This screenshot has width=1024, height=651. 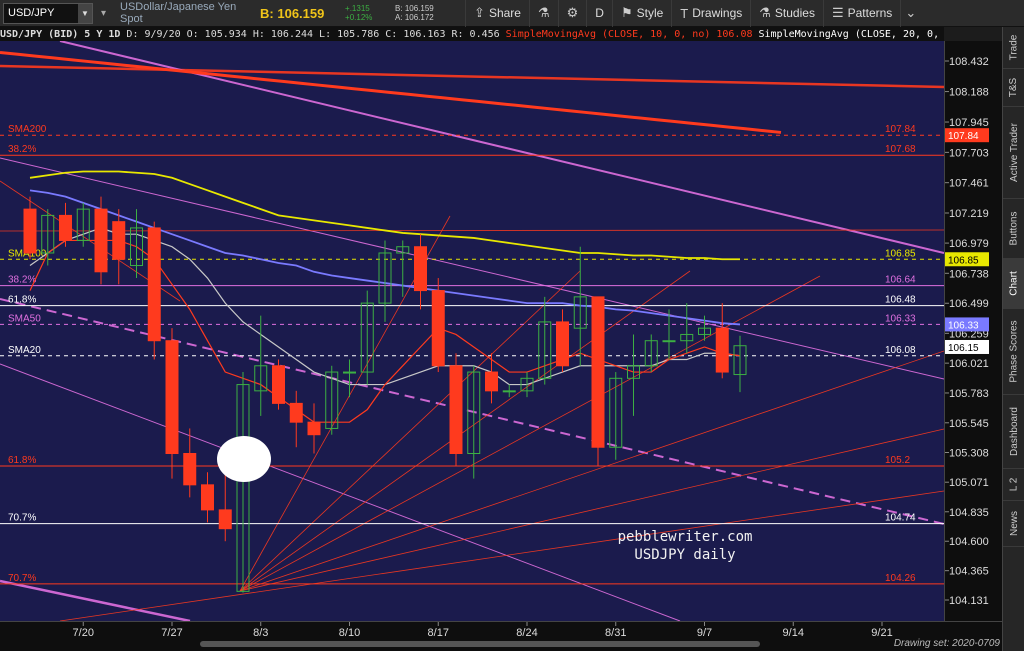 What do you see at coordinates (900, 300) in the screenshot?
I see `level-value: 106.48` at bounding box center [900, 300].